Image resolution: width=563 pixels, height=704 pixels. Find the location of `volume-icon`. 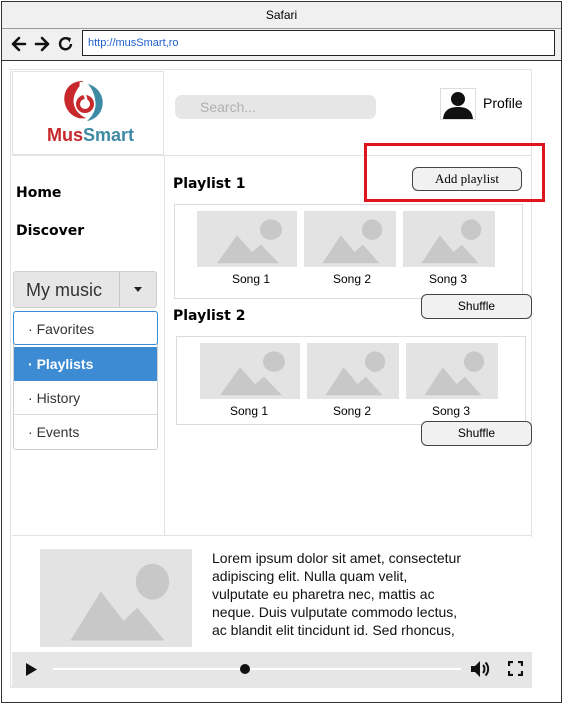

volume-icon is located at coordinates (480, 669).